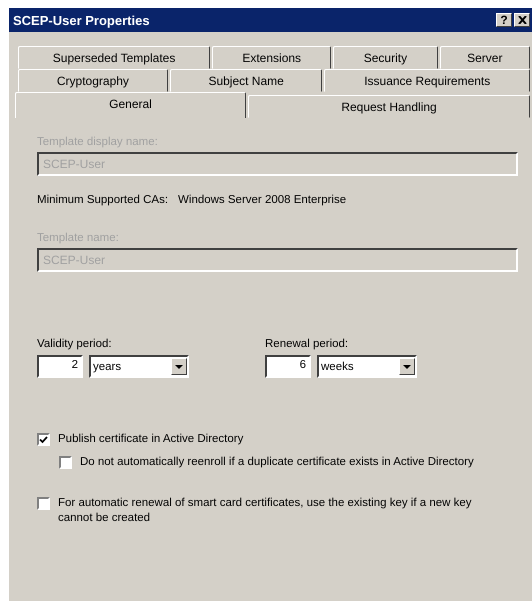 Image resolution: width=532 pixels, height=601 pixels. Describe the element at coordinates (504, 20) in the screenshot. I see `help-button: ?` at that location.